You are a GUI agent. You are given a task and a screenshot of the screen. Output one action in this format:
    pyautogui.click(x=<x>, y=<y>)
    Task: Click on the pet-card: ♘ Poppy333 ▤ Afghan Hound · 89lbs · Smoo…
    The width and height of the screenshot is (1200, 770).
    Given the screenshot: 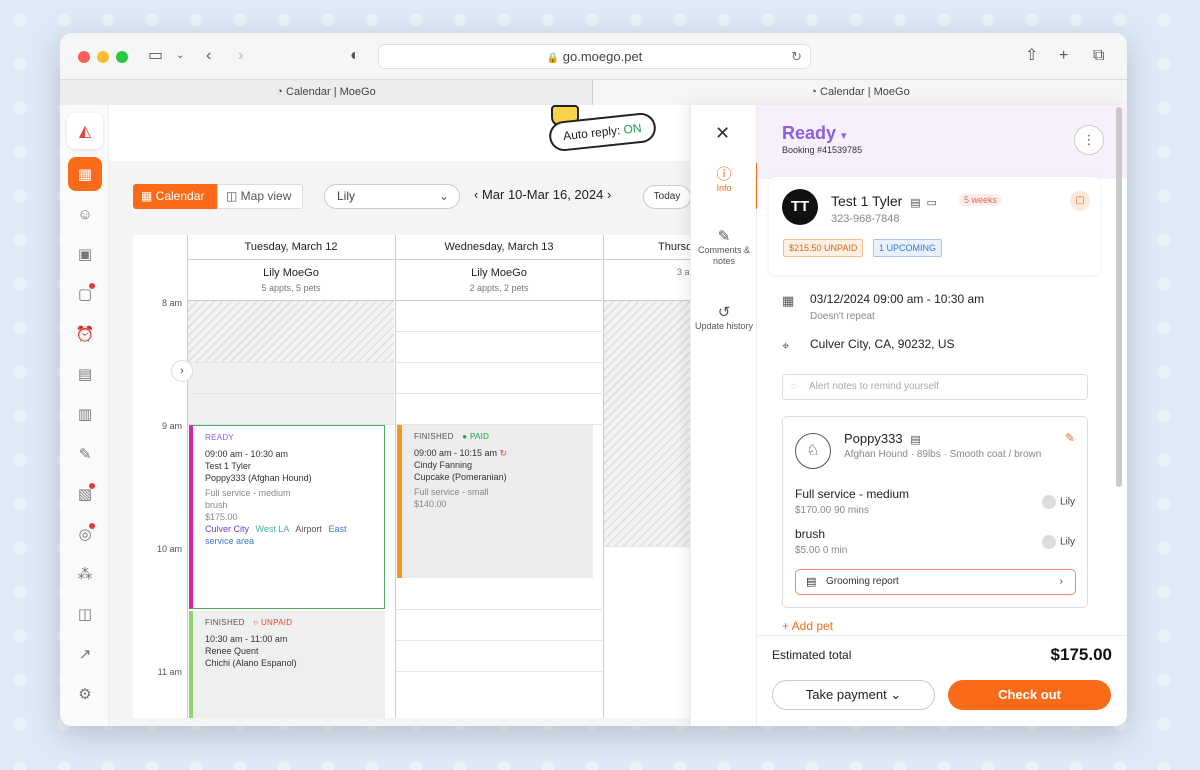 What is the action you would take?
    pyautogui.click(x=935, y=512)
    